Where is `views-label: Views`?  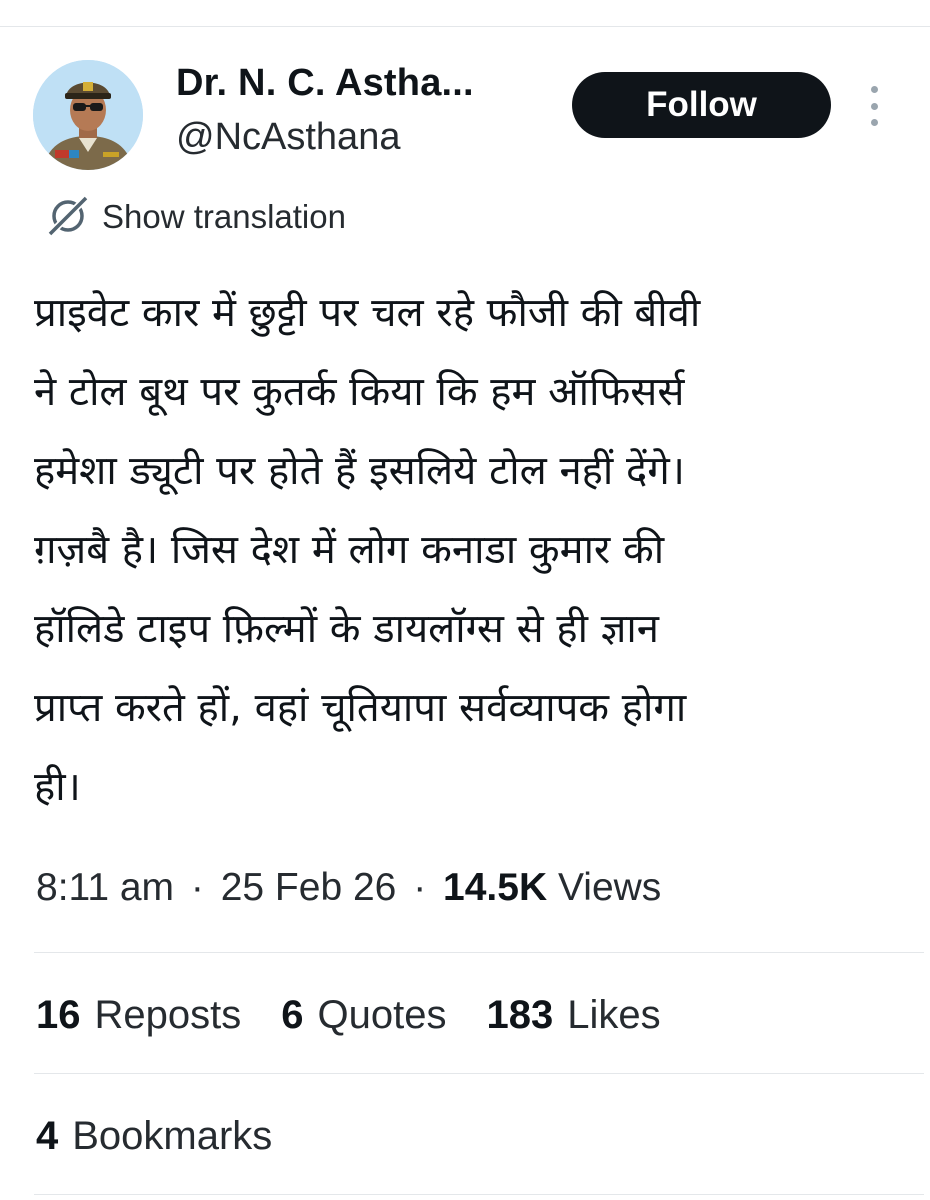
views-label: Views is located at coordinates (609, 887).